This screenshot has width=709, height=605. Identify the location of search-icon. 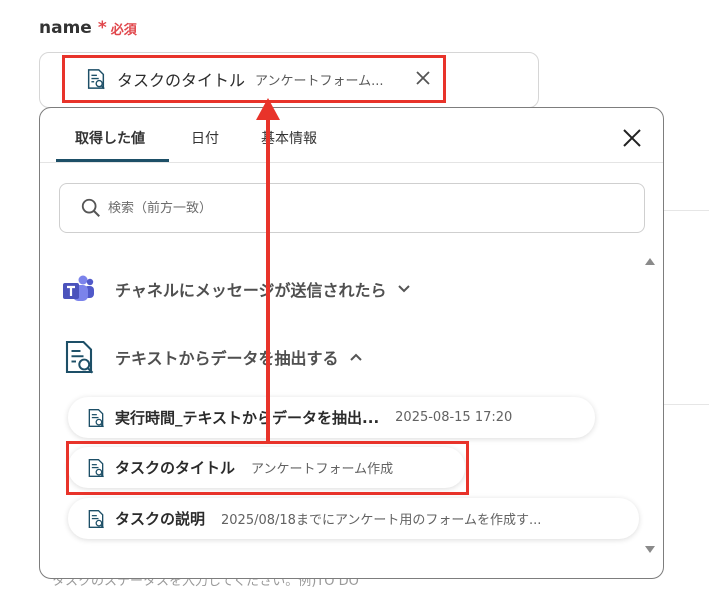
(90, 207).